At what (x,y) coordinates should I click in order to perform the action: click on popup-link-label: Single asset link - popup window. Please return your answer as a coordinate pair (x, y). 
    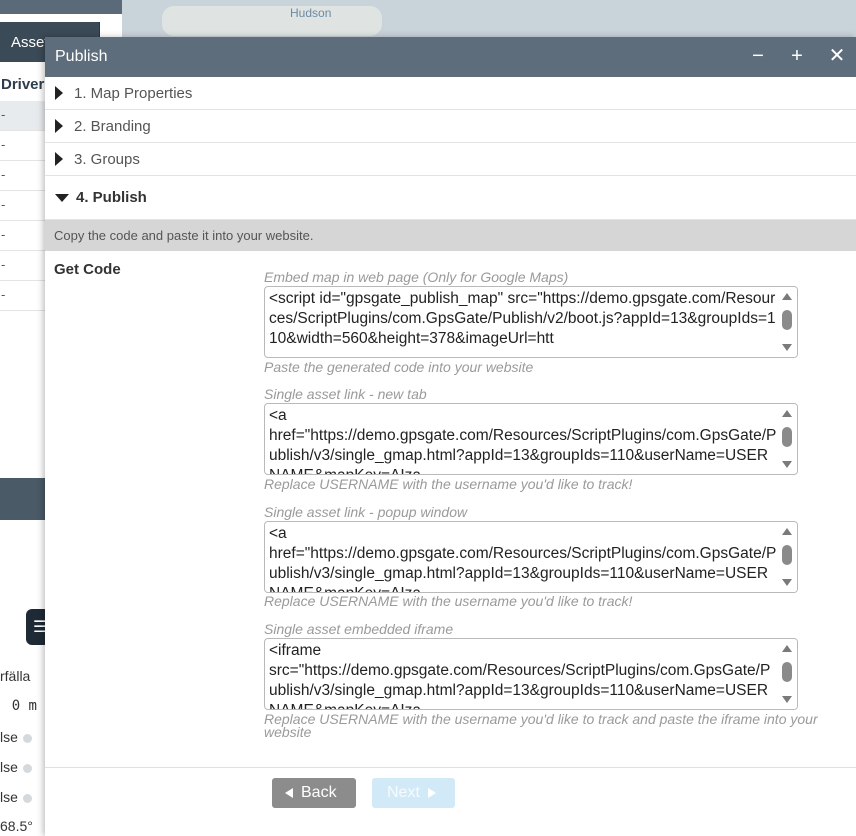
    Looking at the image, I should click on (366, 512).